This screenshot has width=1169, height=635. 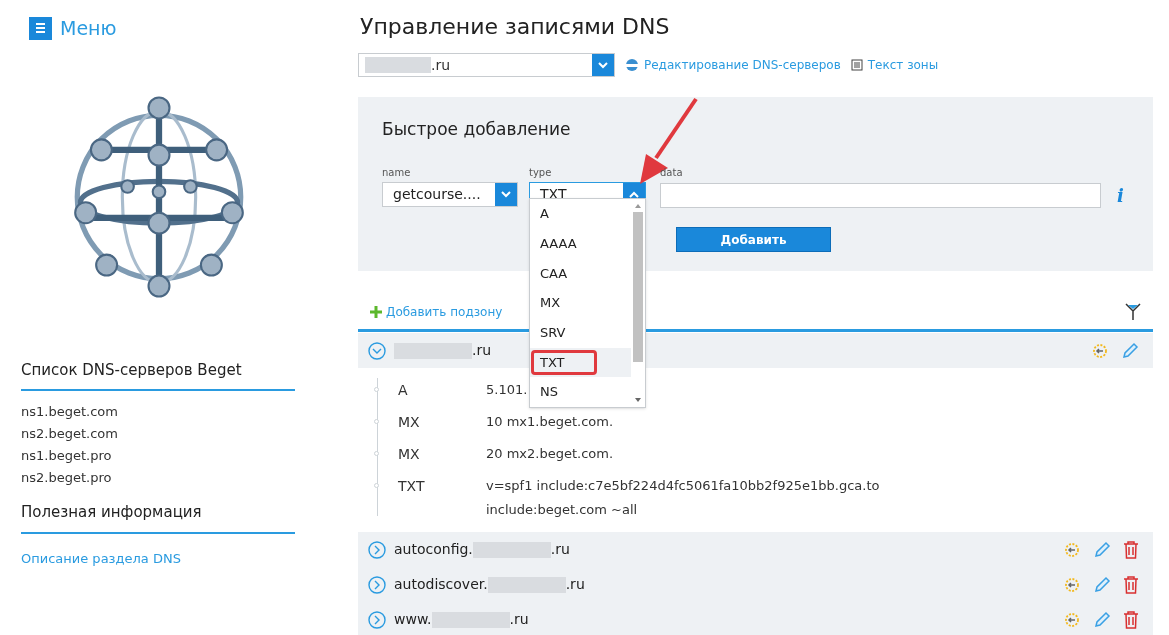 What do you see at coordinates (377, 350) in the screenshot?
I see `collapse-icon` at bounding box center [377, 350].